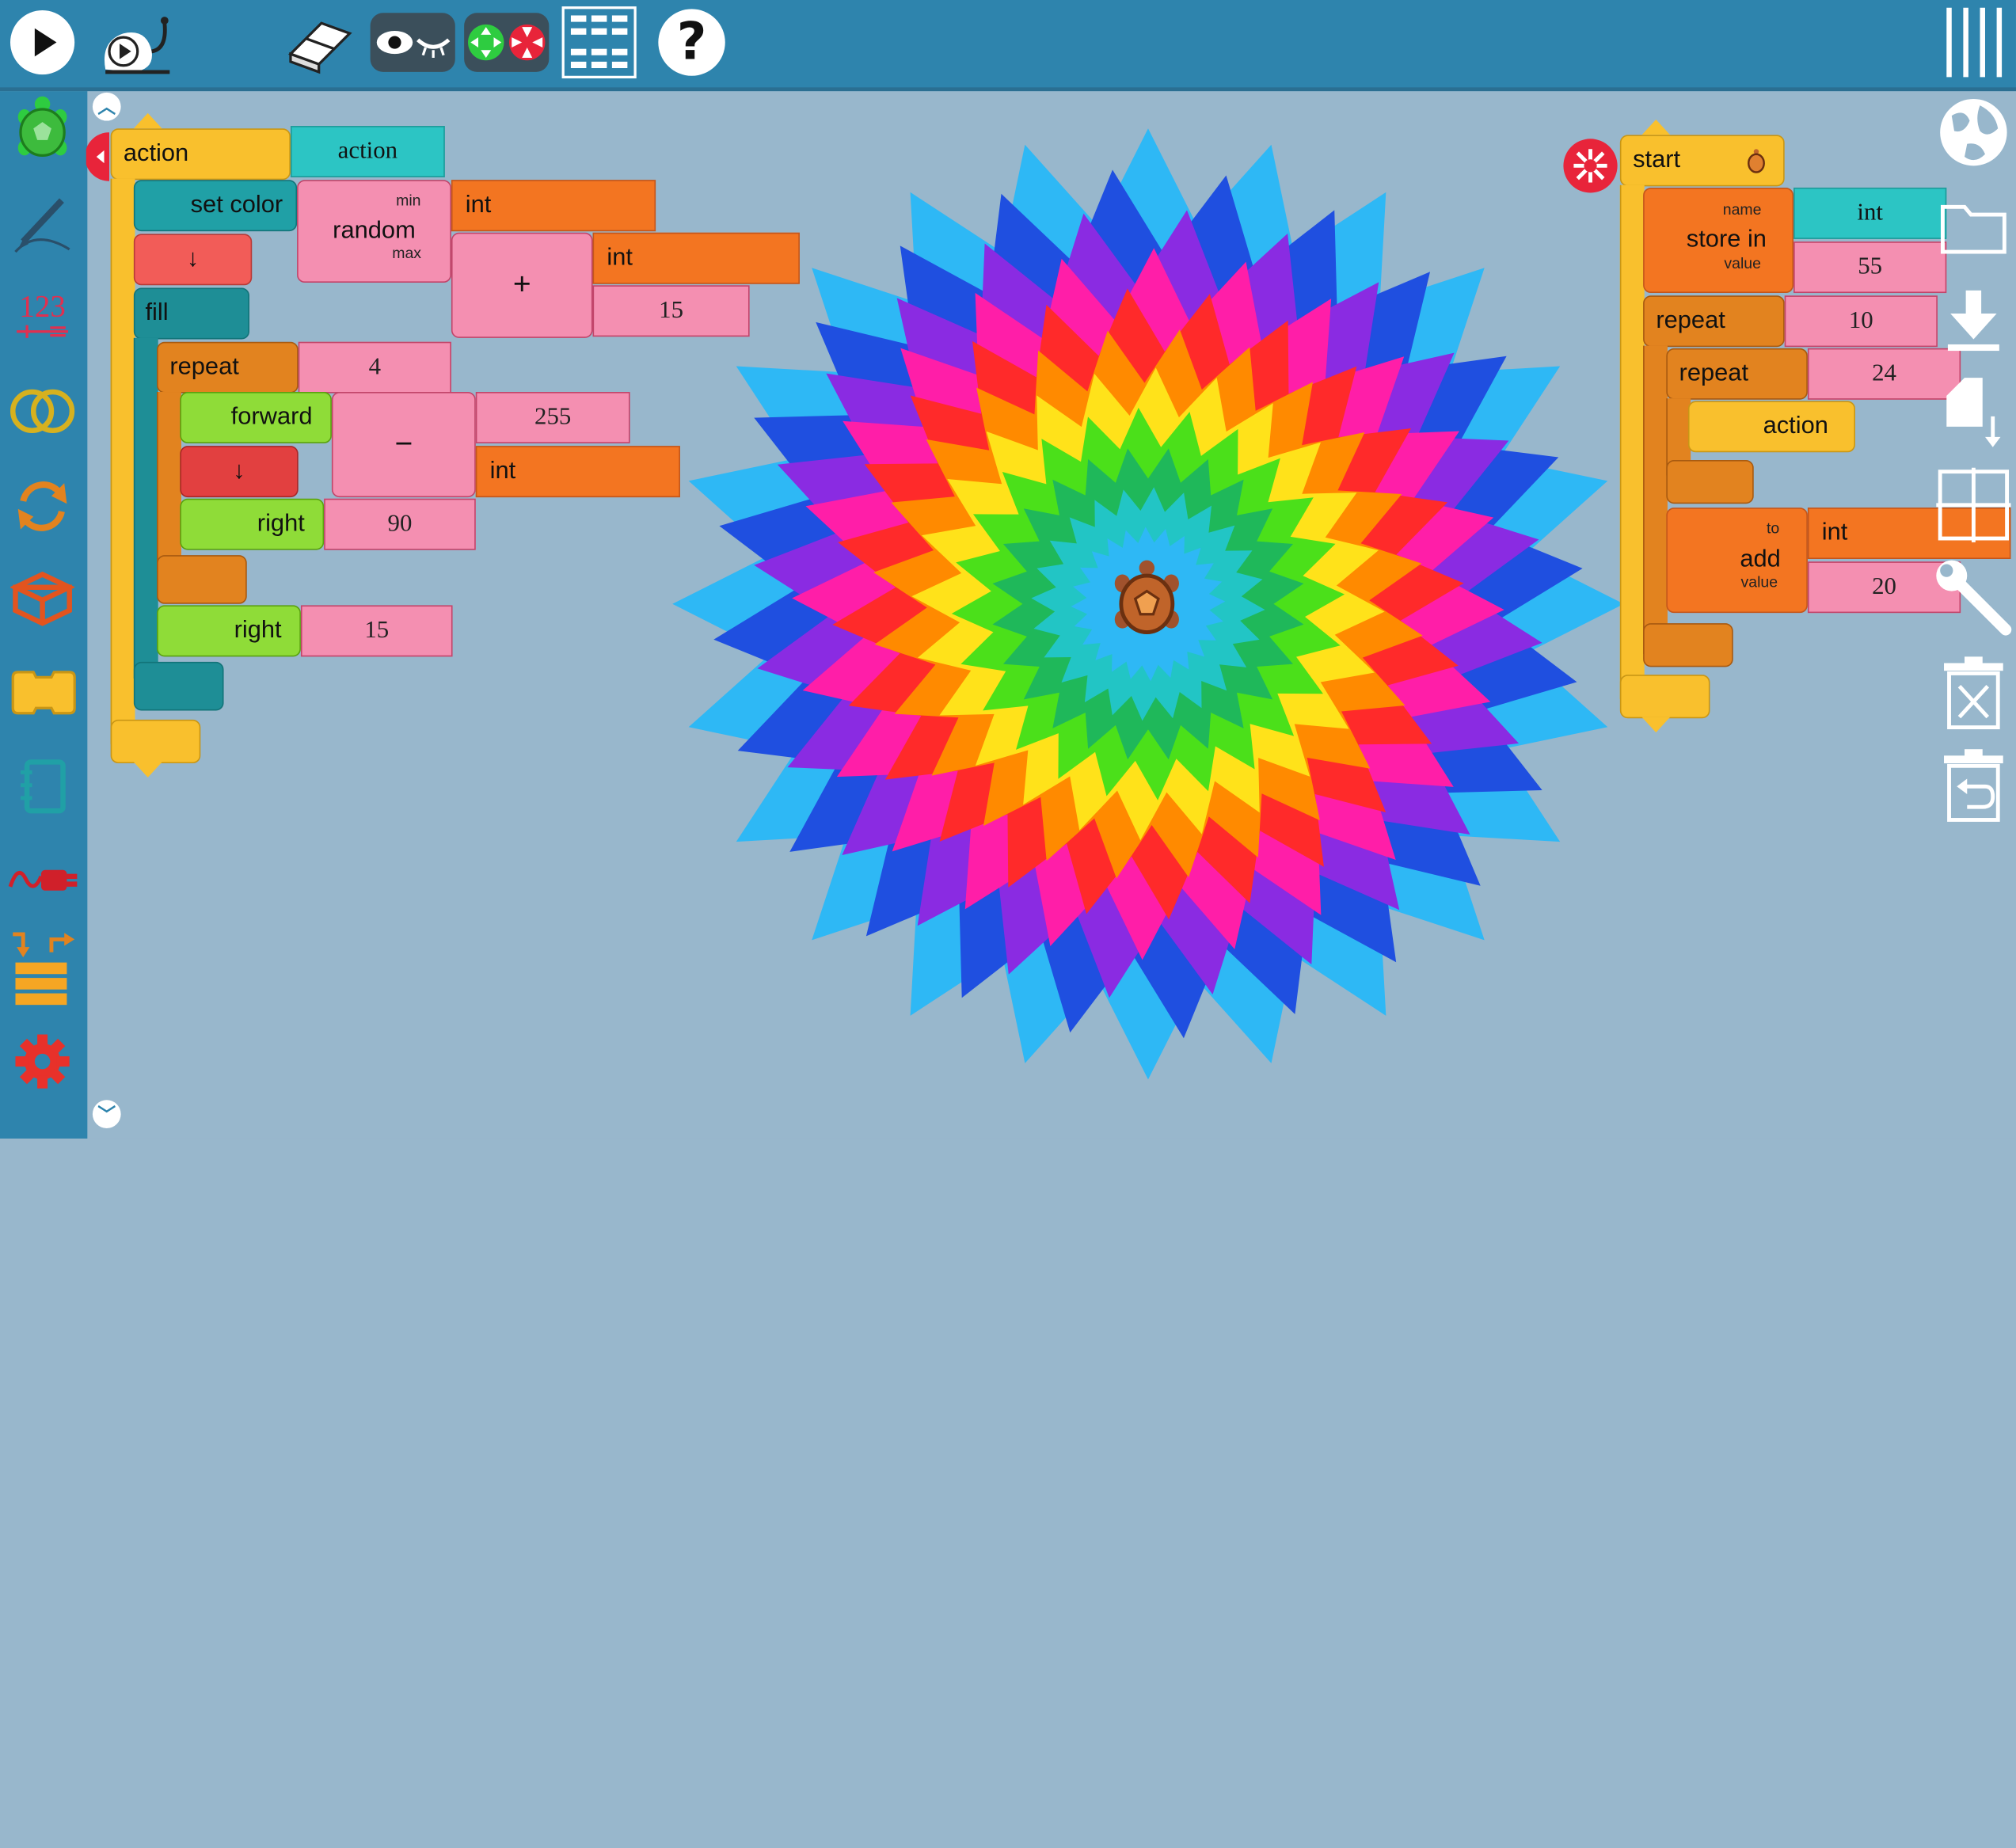 This screenshot has height=1848, width=2016. I want to click on grid-icon, so click(599, 42).